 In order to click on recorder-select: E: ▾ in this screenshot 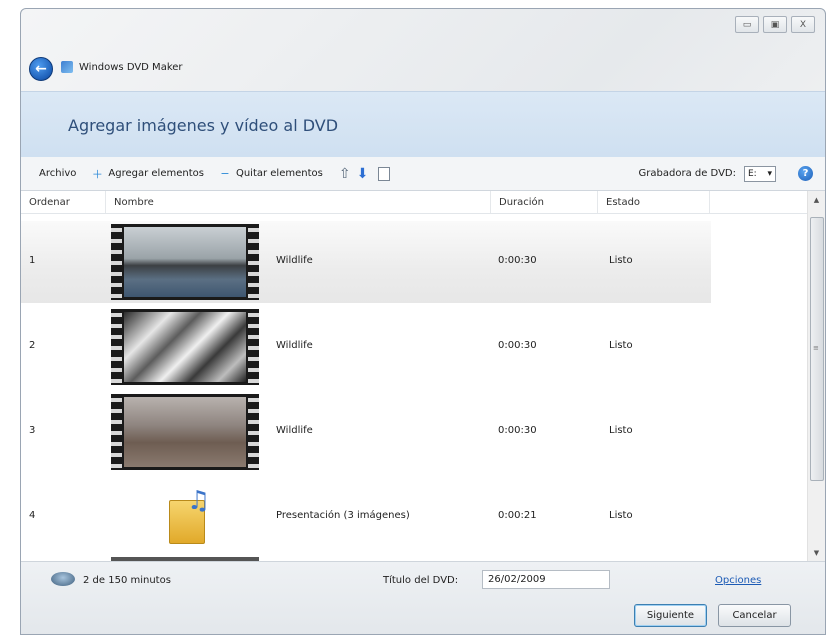, I will do `click(760, 173)`.